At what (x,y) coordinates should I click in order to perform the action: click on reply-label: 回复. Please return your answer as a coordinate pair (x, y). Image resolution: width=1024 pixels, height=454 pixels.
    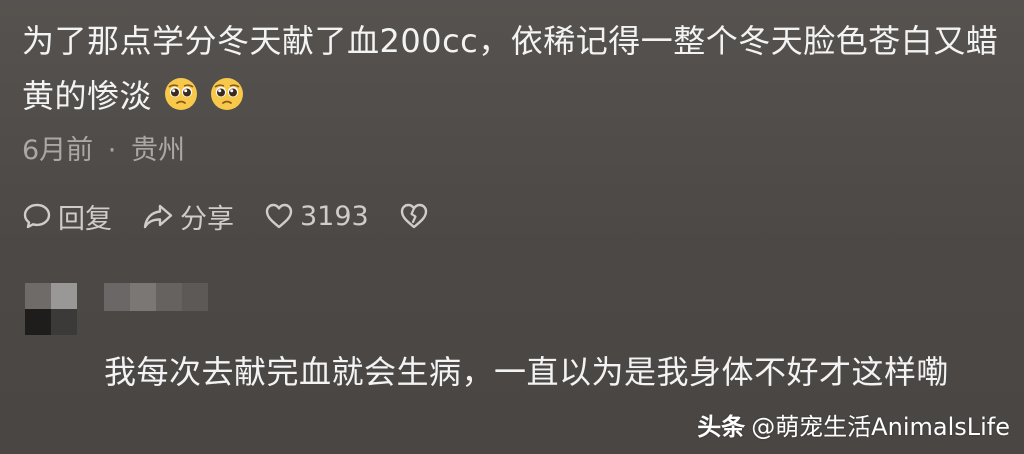
    Looking at the image, I should click on (85, 219).